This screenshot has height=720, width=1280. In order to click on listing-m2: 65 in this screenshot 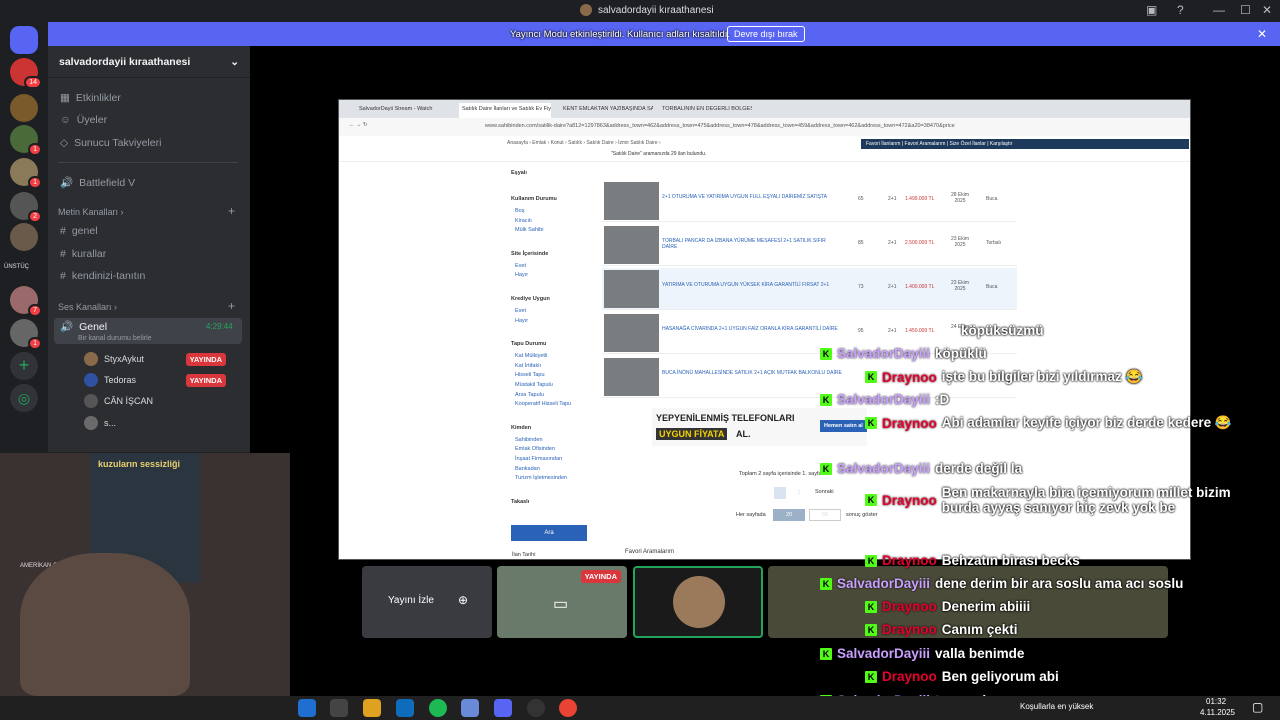, I will do `click(861, 199)`.